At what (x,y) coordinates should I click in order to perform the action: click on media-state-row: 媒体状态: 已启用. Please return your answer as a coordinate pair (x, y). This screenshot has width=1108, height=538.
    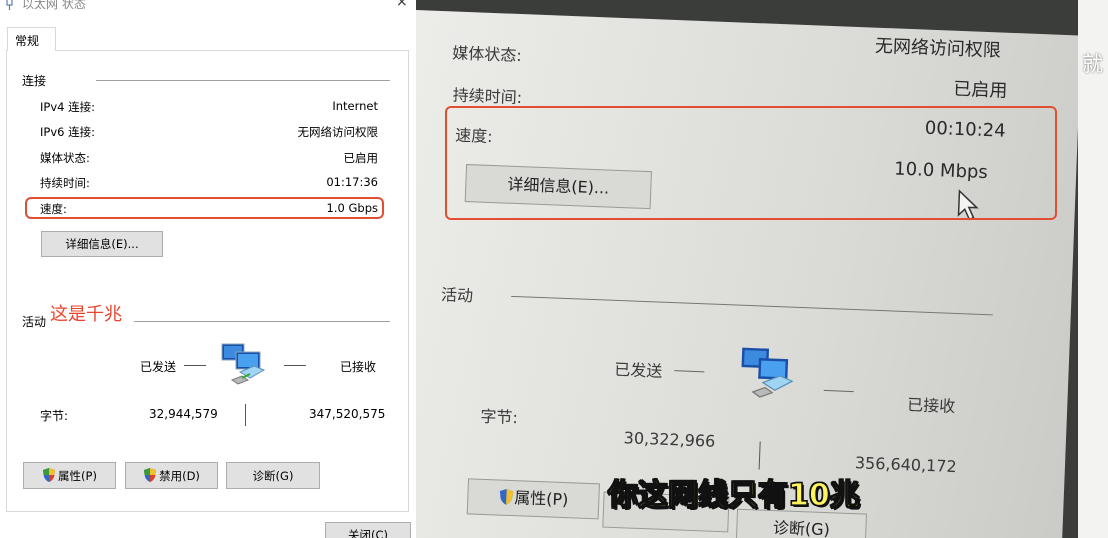
    Looking at the image, I should click on (209, 159).